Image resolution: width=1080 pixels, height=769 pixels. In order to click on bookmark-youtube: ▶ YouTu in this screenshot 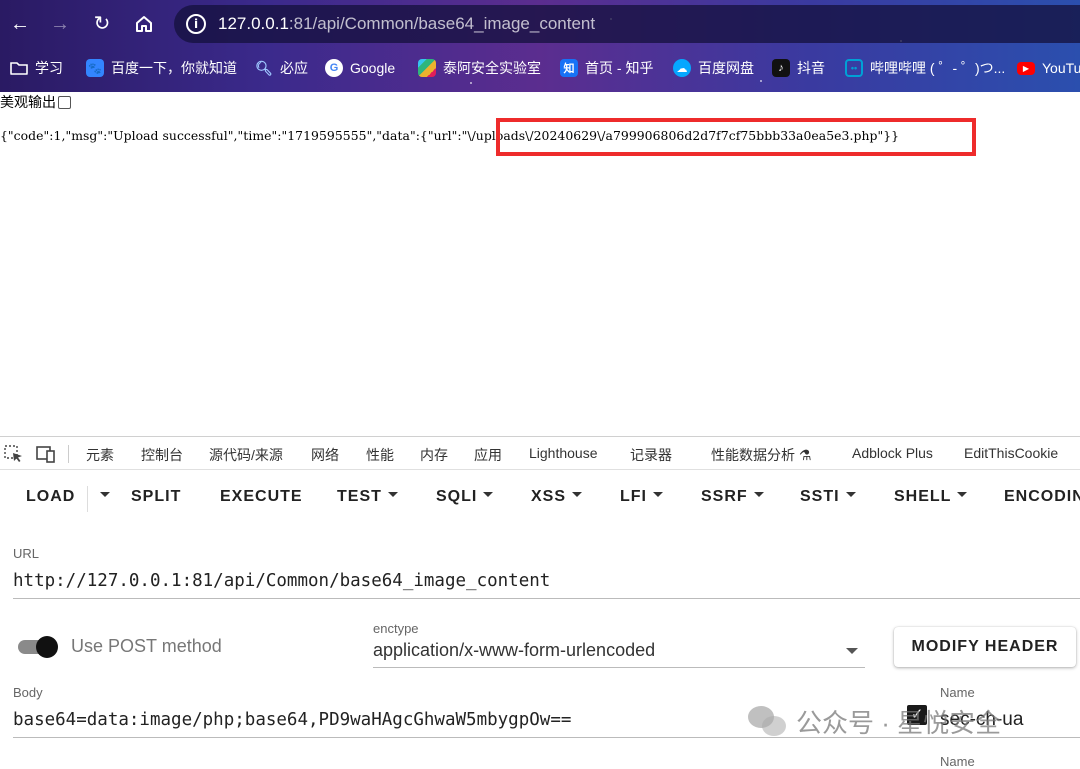, I will do `click(1048, 68)`.